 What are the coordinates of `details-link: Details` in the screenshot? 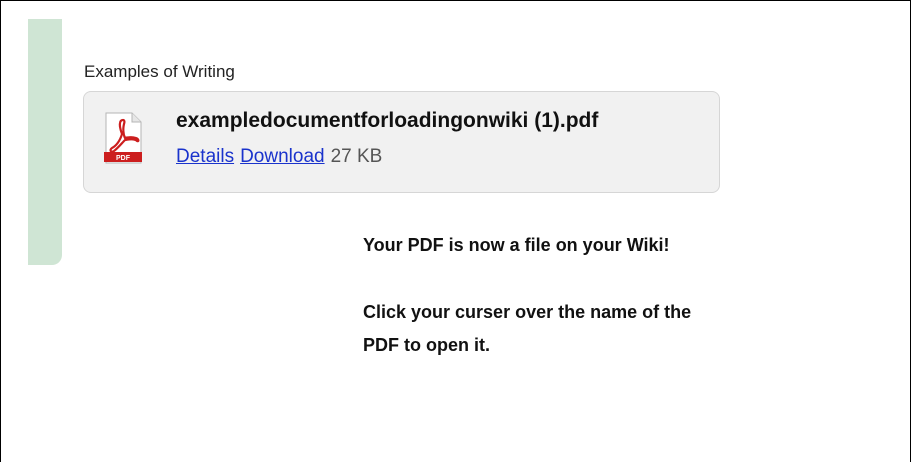 It's located at (205, 156).